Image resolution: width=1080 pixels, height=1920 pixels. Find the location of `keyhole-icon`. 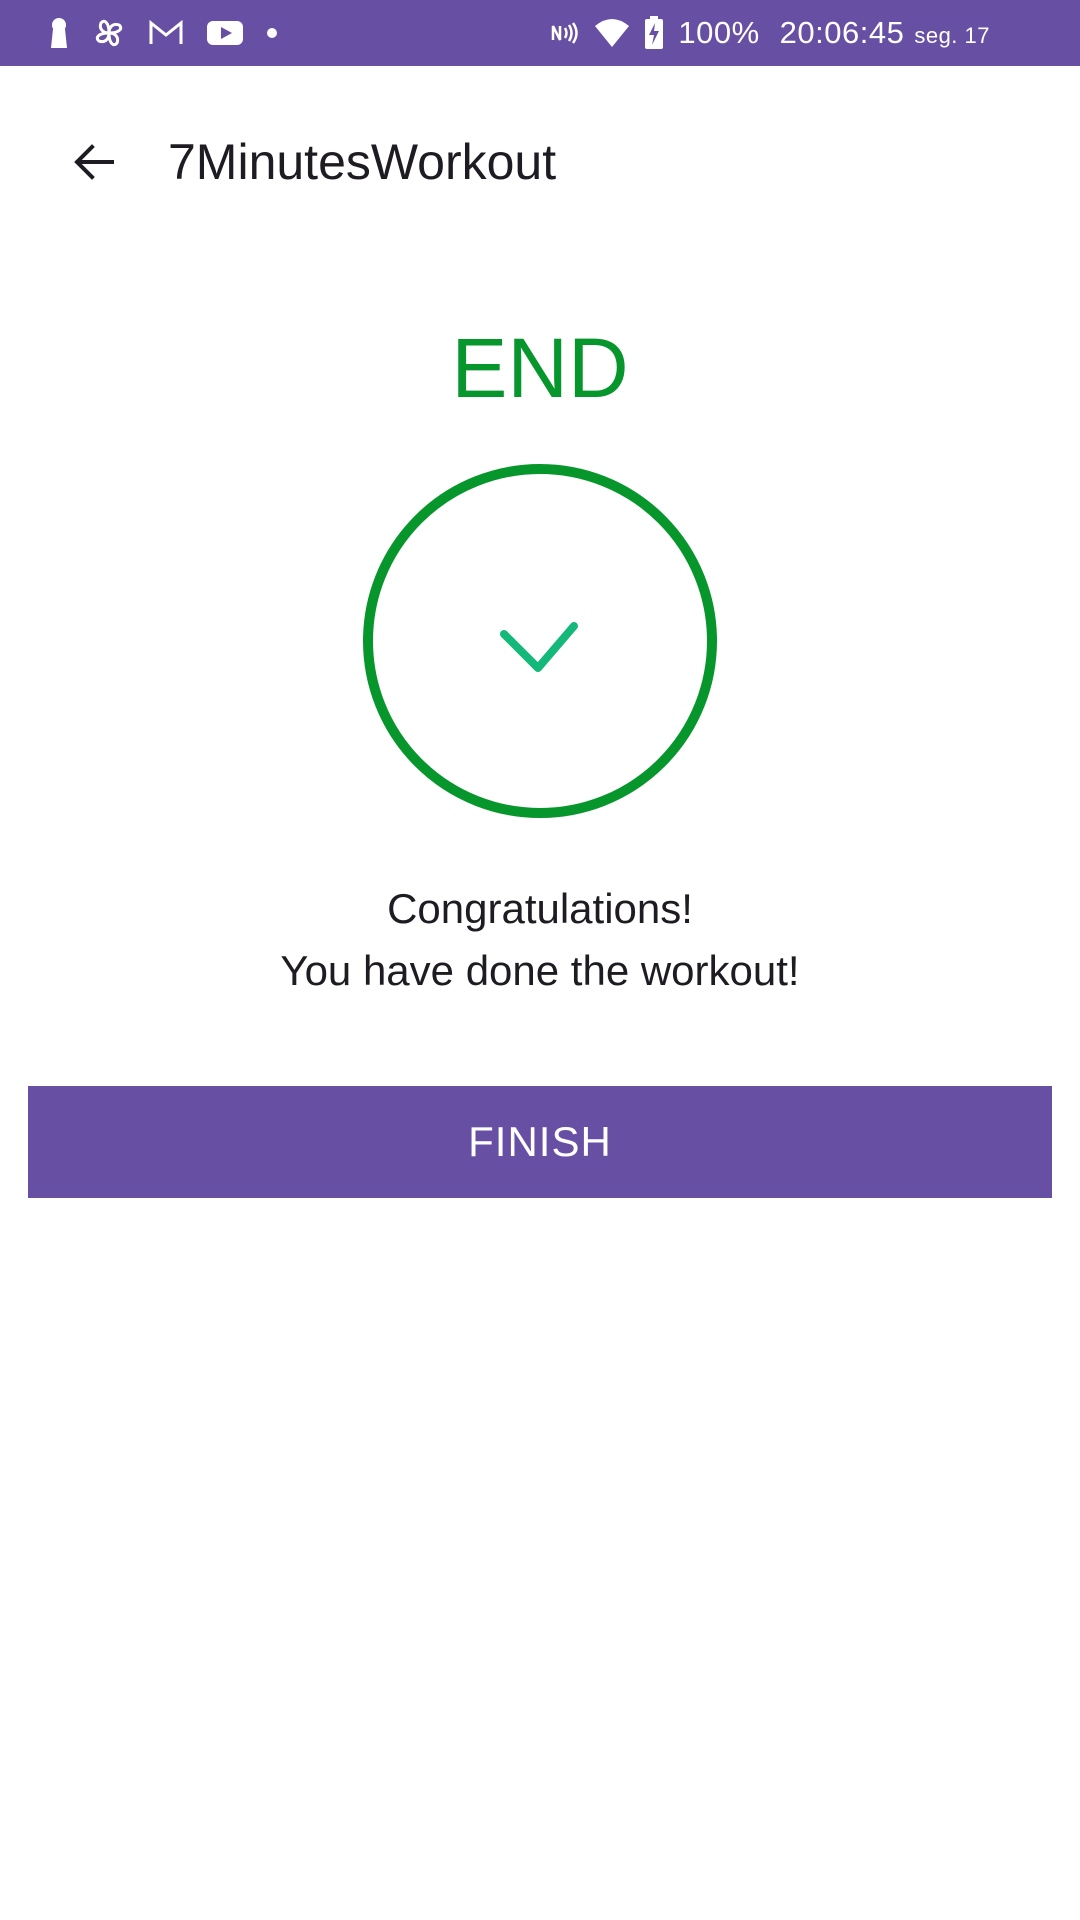

keyhole-icon is located at coordinates (59, 33).